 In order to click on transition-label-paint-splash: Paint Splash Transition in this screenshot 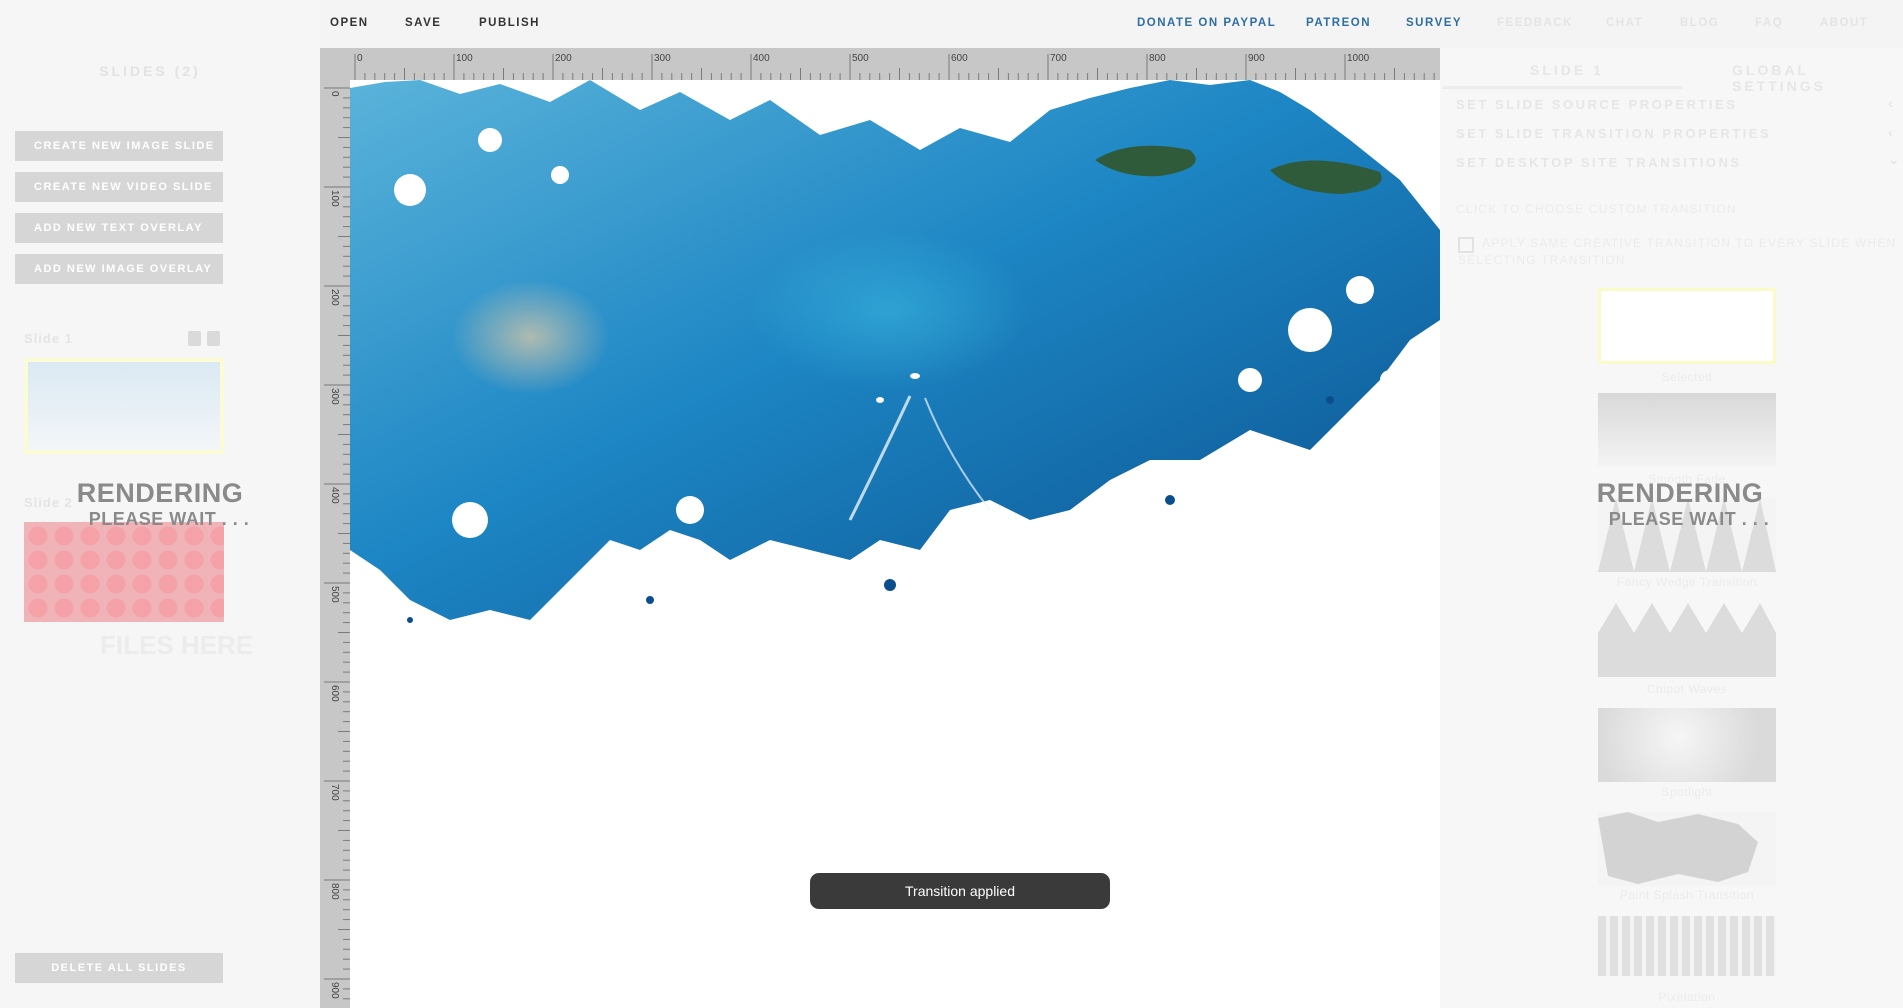, I will do `click(1687, 895)`.